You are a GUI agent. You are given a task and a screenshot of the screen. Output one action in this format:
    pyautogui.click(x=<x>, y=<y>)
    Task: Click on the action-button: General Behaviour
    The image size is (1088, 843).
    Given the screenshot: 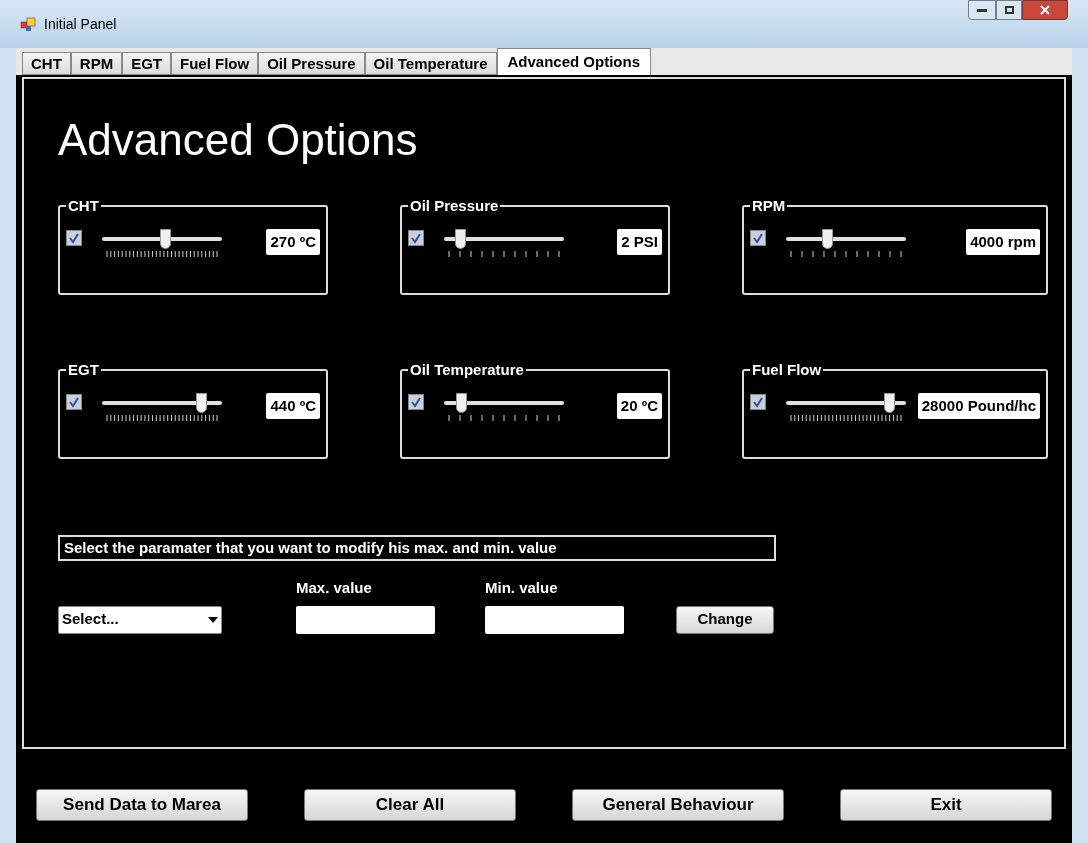 What is the action you would take?
    pyautogui.click(x=678, y=805)
    